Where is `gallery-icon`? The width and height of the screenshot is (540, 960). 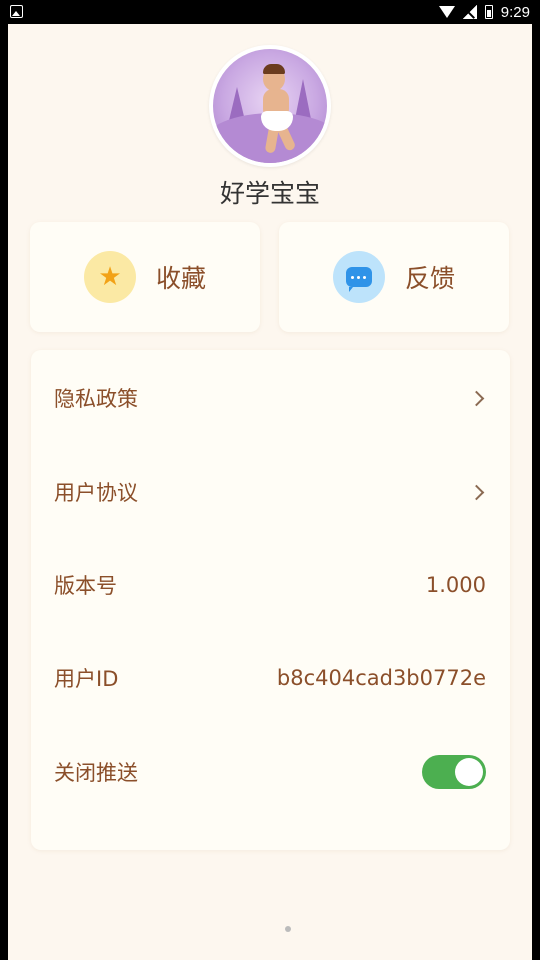
gallery-icon is located at coordinates (16, 11).